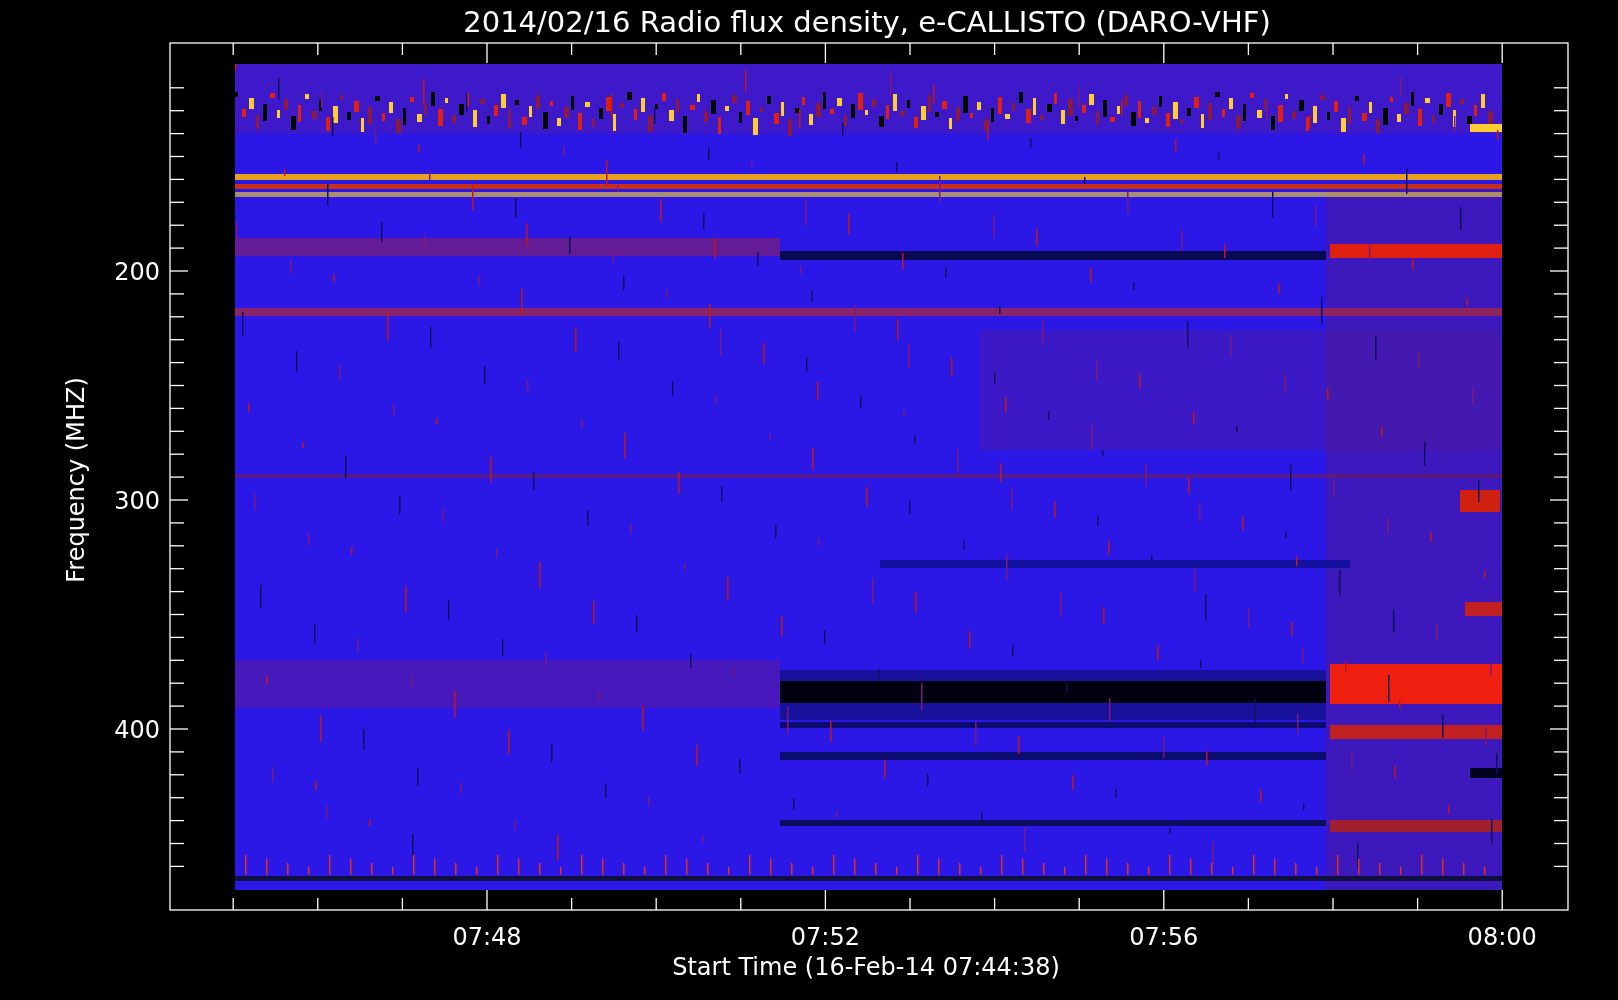 The height and width of the screenshot is (1000, 1618). I want to click on x-tick-label: 07:48, so click(487, 937).